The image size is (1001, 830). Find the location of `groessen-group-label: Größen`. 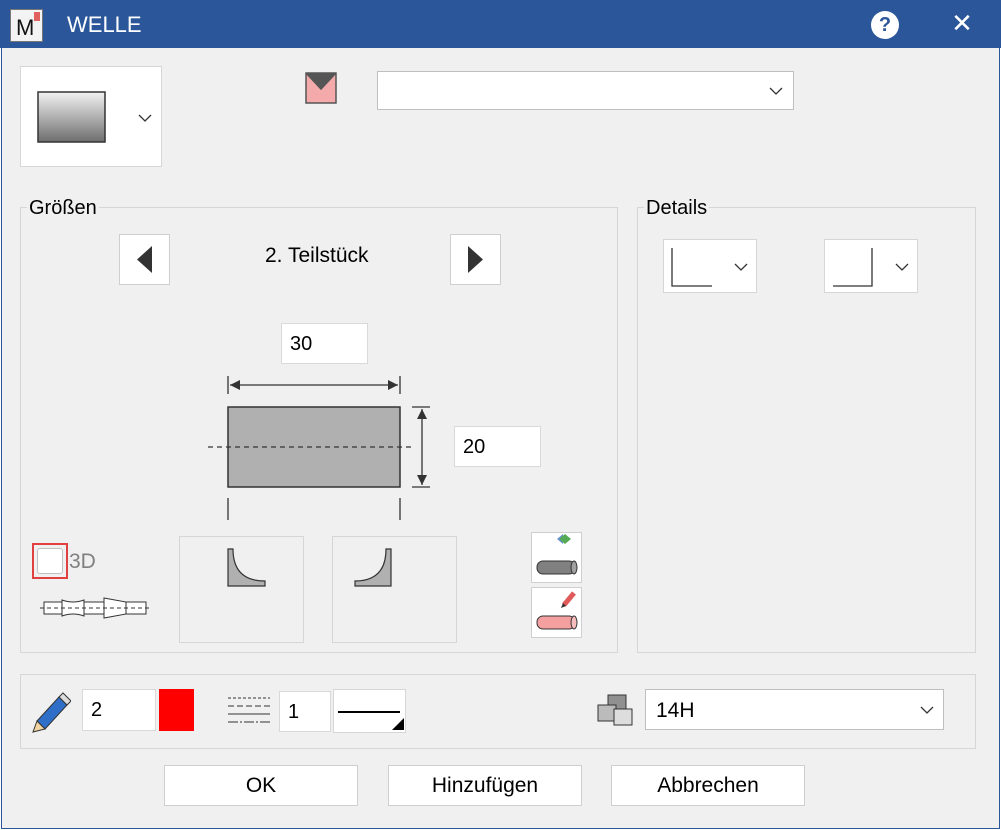

groessen-group-label: Größen is located at coordinates (63, 208).